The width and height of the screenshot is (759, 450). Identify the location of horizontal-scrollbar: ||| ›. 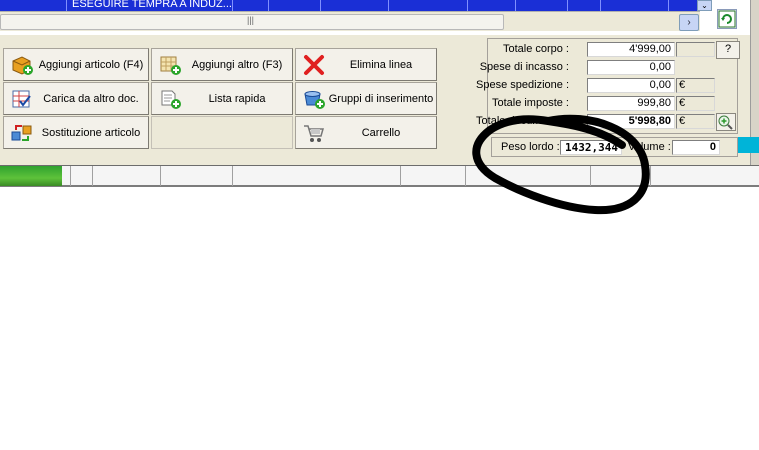
(350, 21).